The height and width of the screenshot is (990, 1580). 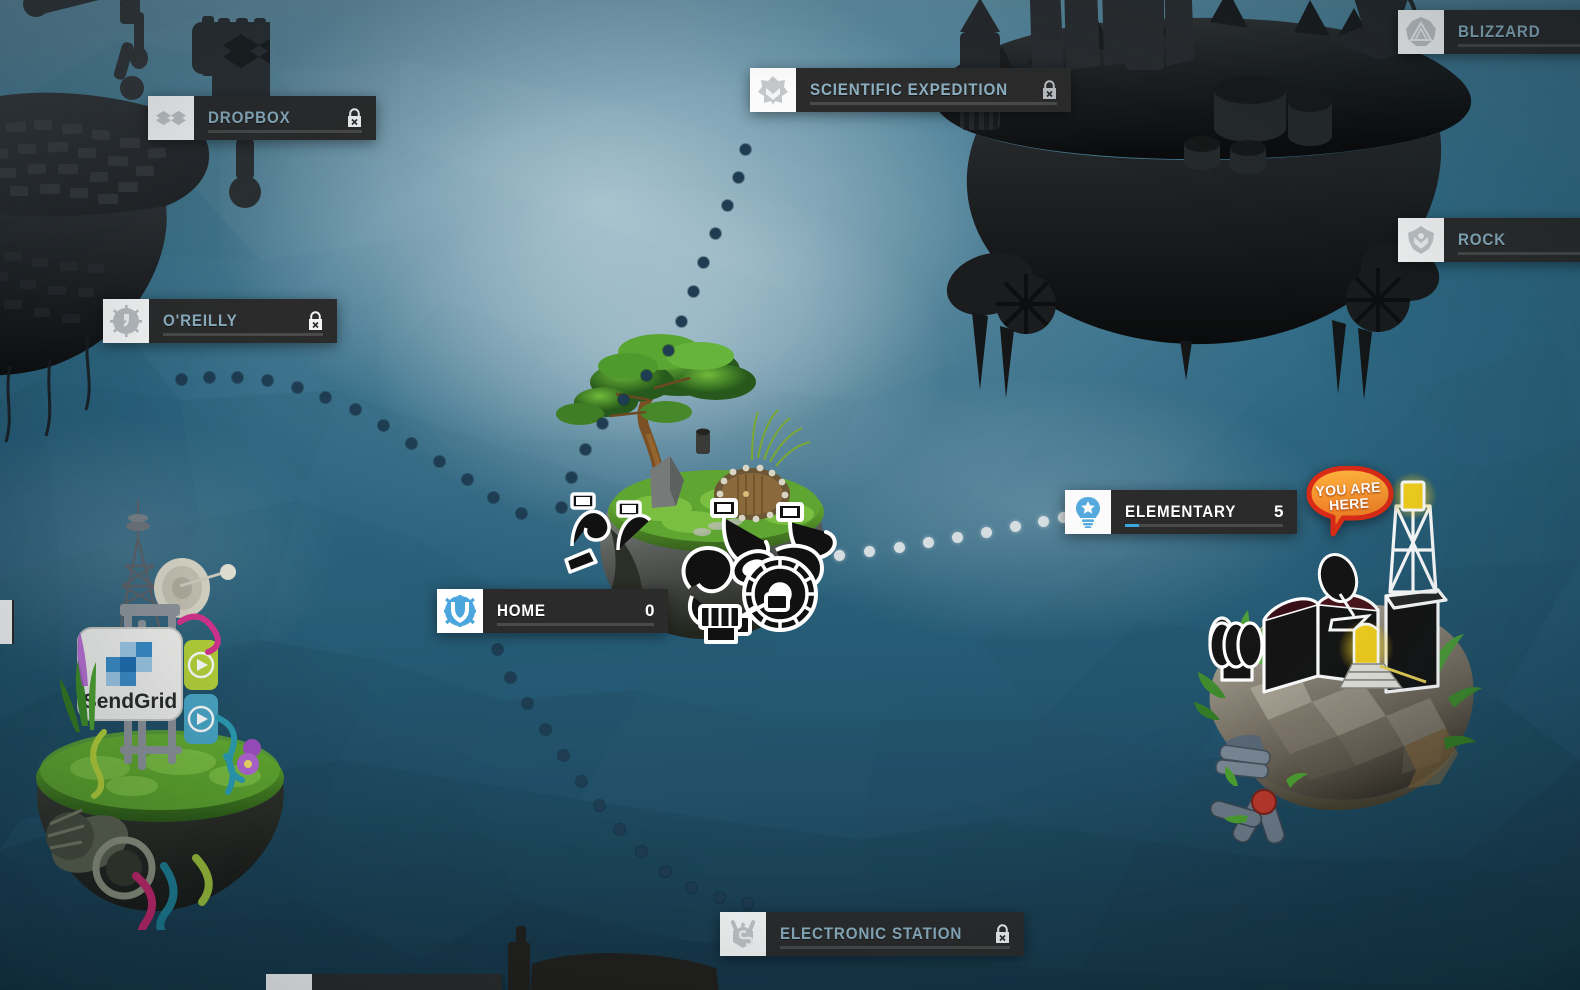 What do you see at coordinates (1499, 31) in the screenshot?
I see `node-label: BLIZZARD` at bounding box center [1499, 31].